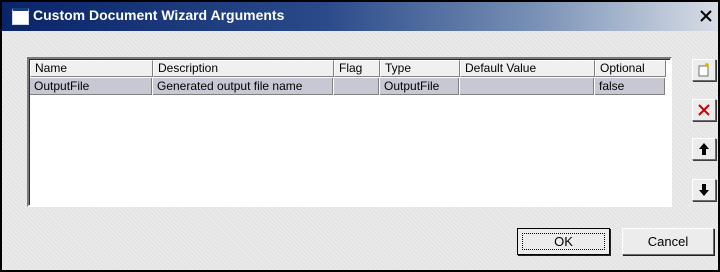 The height and width of the screenshot is (272, 720). What do you see at coordinates (706, 16) in the screenshot?
I see `close-icon` at bounding box center [706, 16].